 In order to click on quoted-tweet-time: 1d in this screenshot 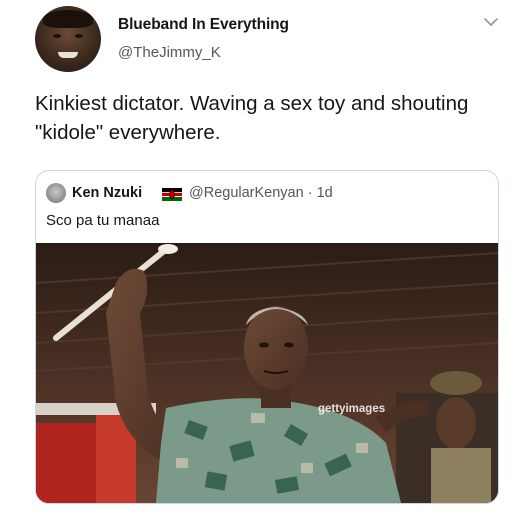, I will do `click(324, 193)`.